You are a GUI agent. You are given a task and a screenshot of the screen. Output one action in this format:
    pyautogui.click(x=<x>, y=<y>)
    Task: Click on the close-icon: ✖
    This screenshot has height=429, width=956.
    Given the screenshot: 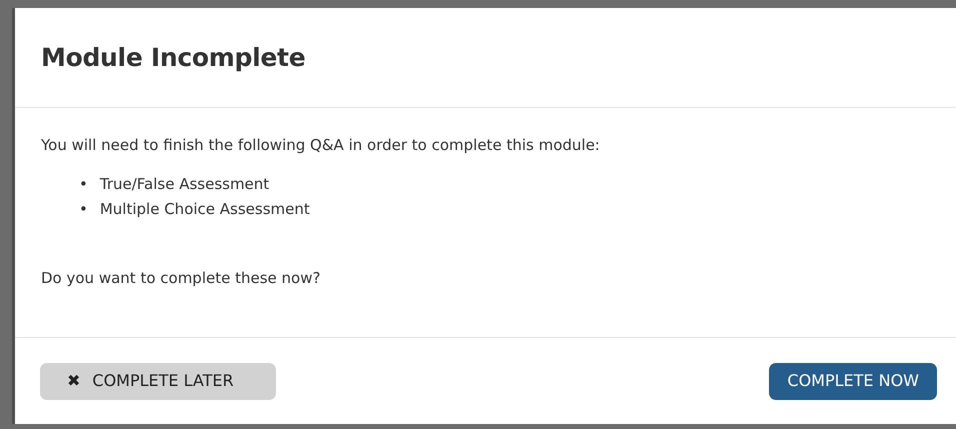 What is the action you would take?
    pyautogui.click(x=73, y=381)
    